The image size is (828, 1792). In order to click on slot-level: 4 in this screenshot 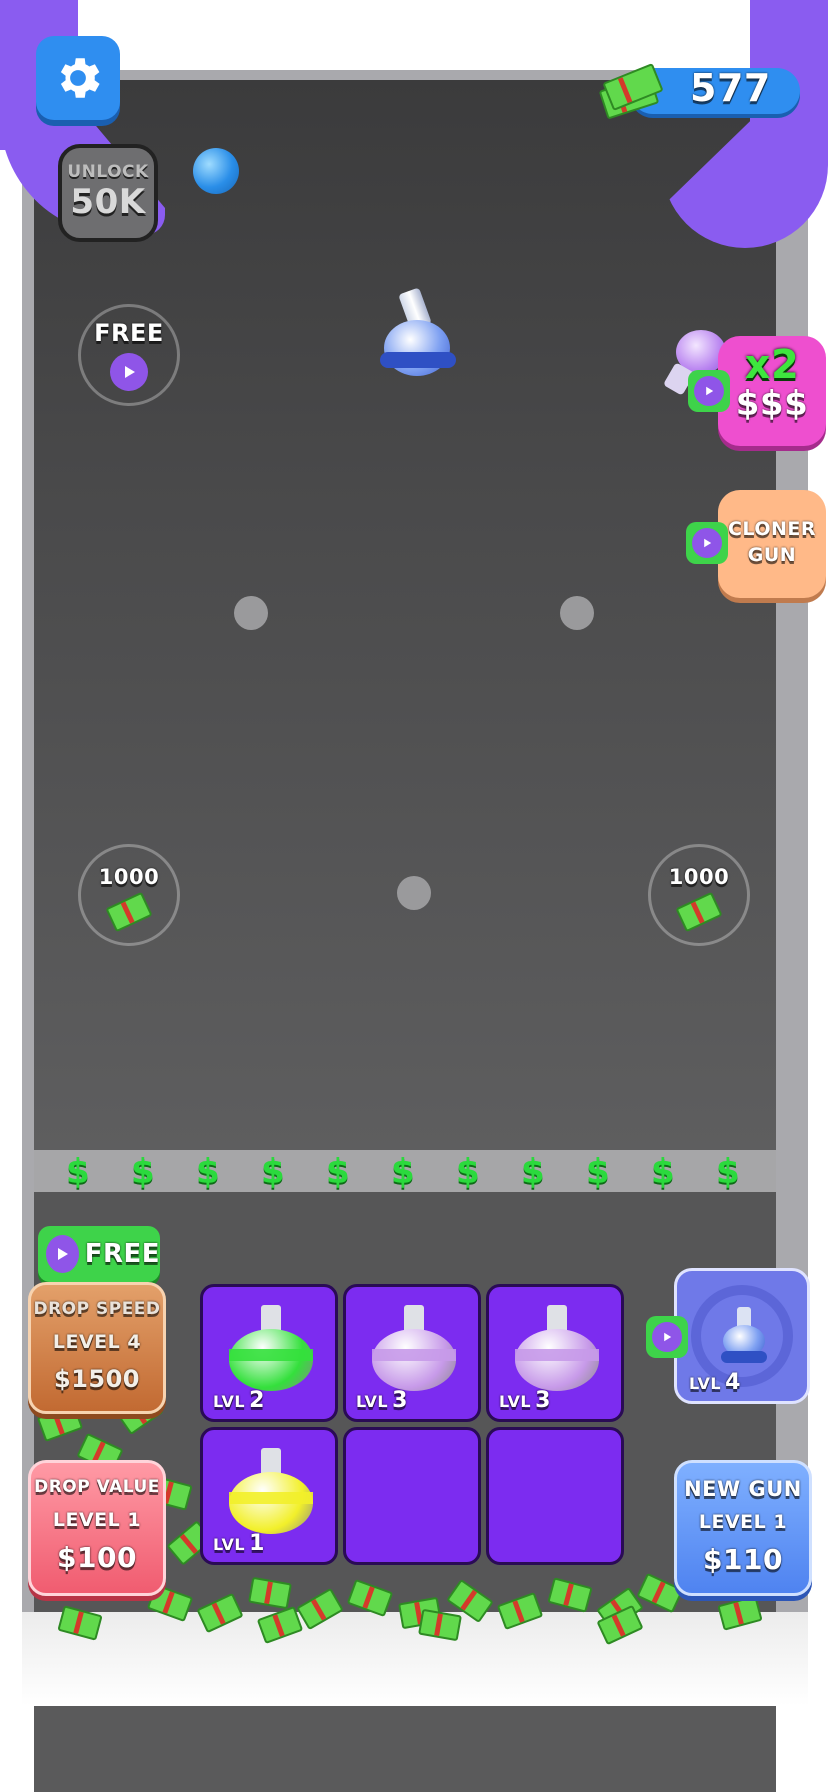, I will do `click(733, 1382)`.